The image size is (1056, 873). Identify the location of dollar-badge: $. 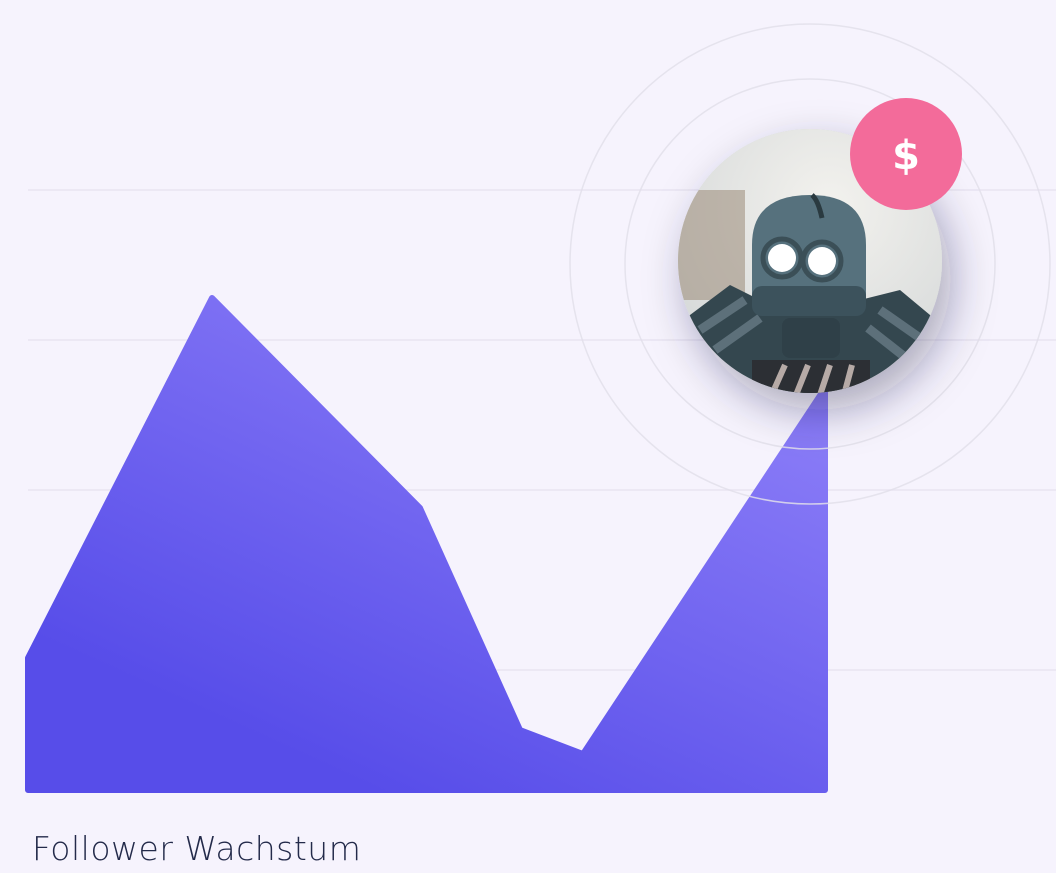
(906, 154).